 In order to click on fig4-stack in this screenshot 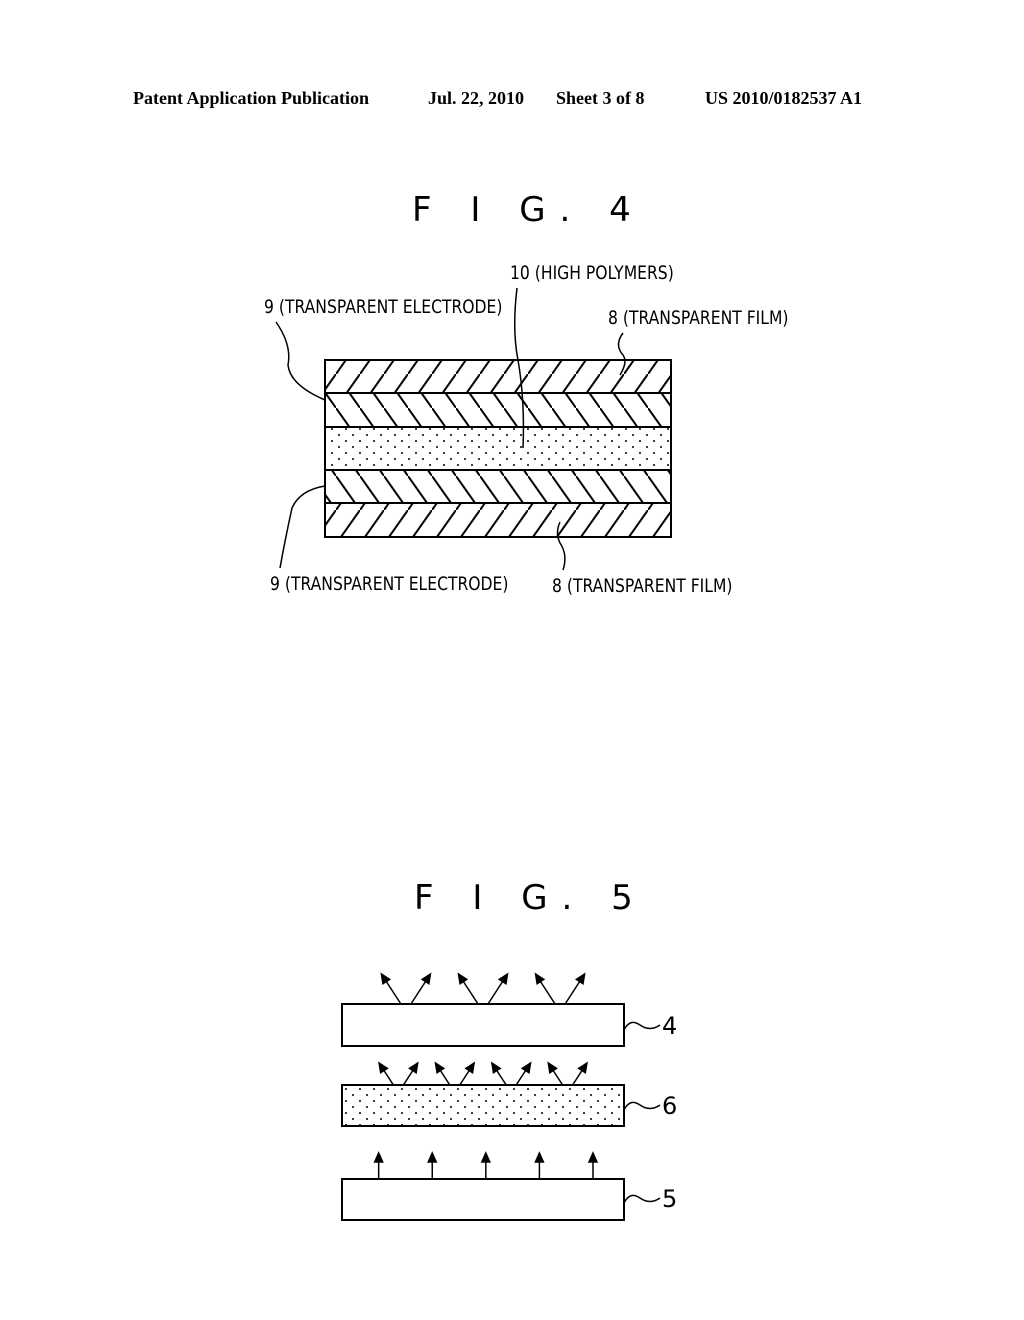, I will do `click(498, 448)`.